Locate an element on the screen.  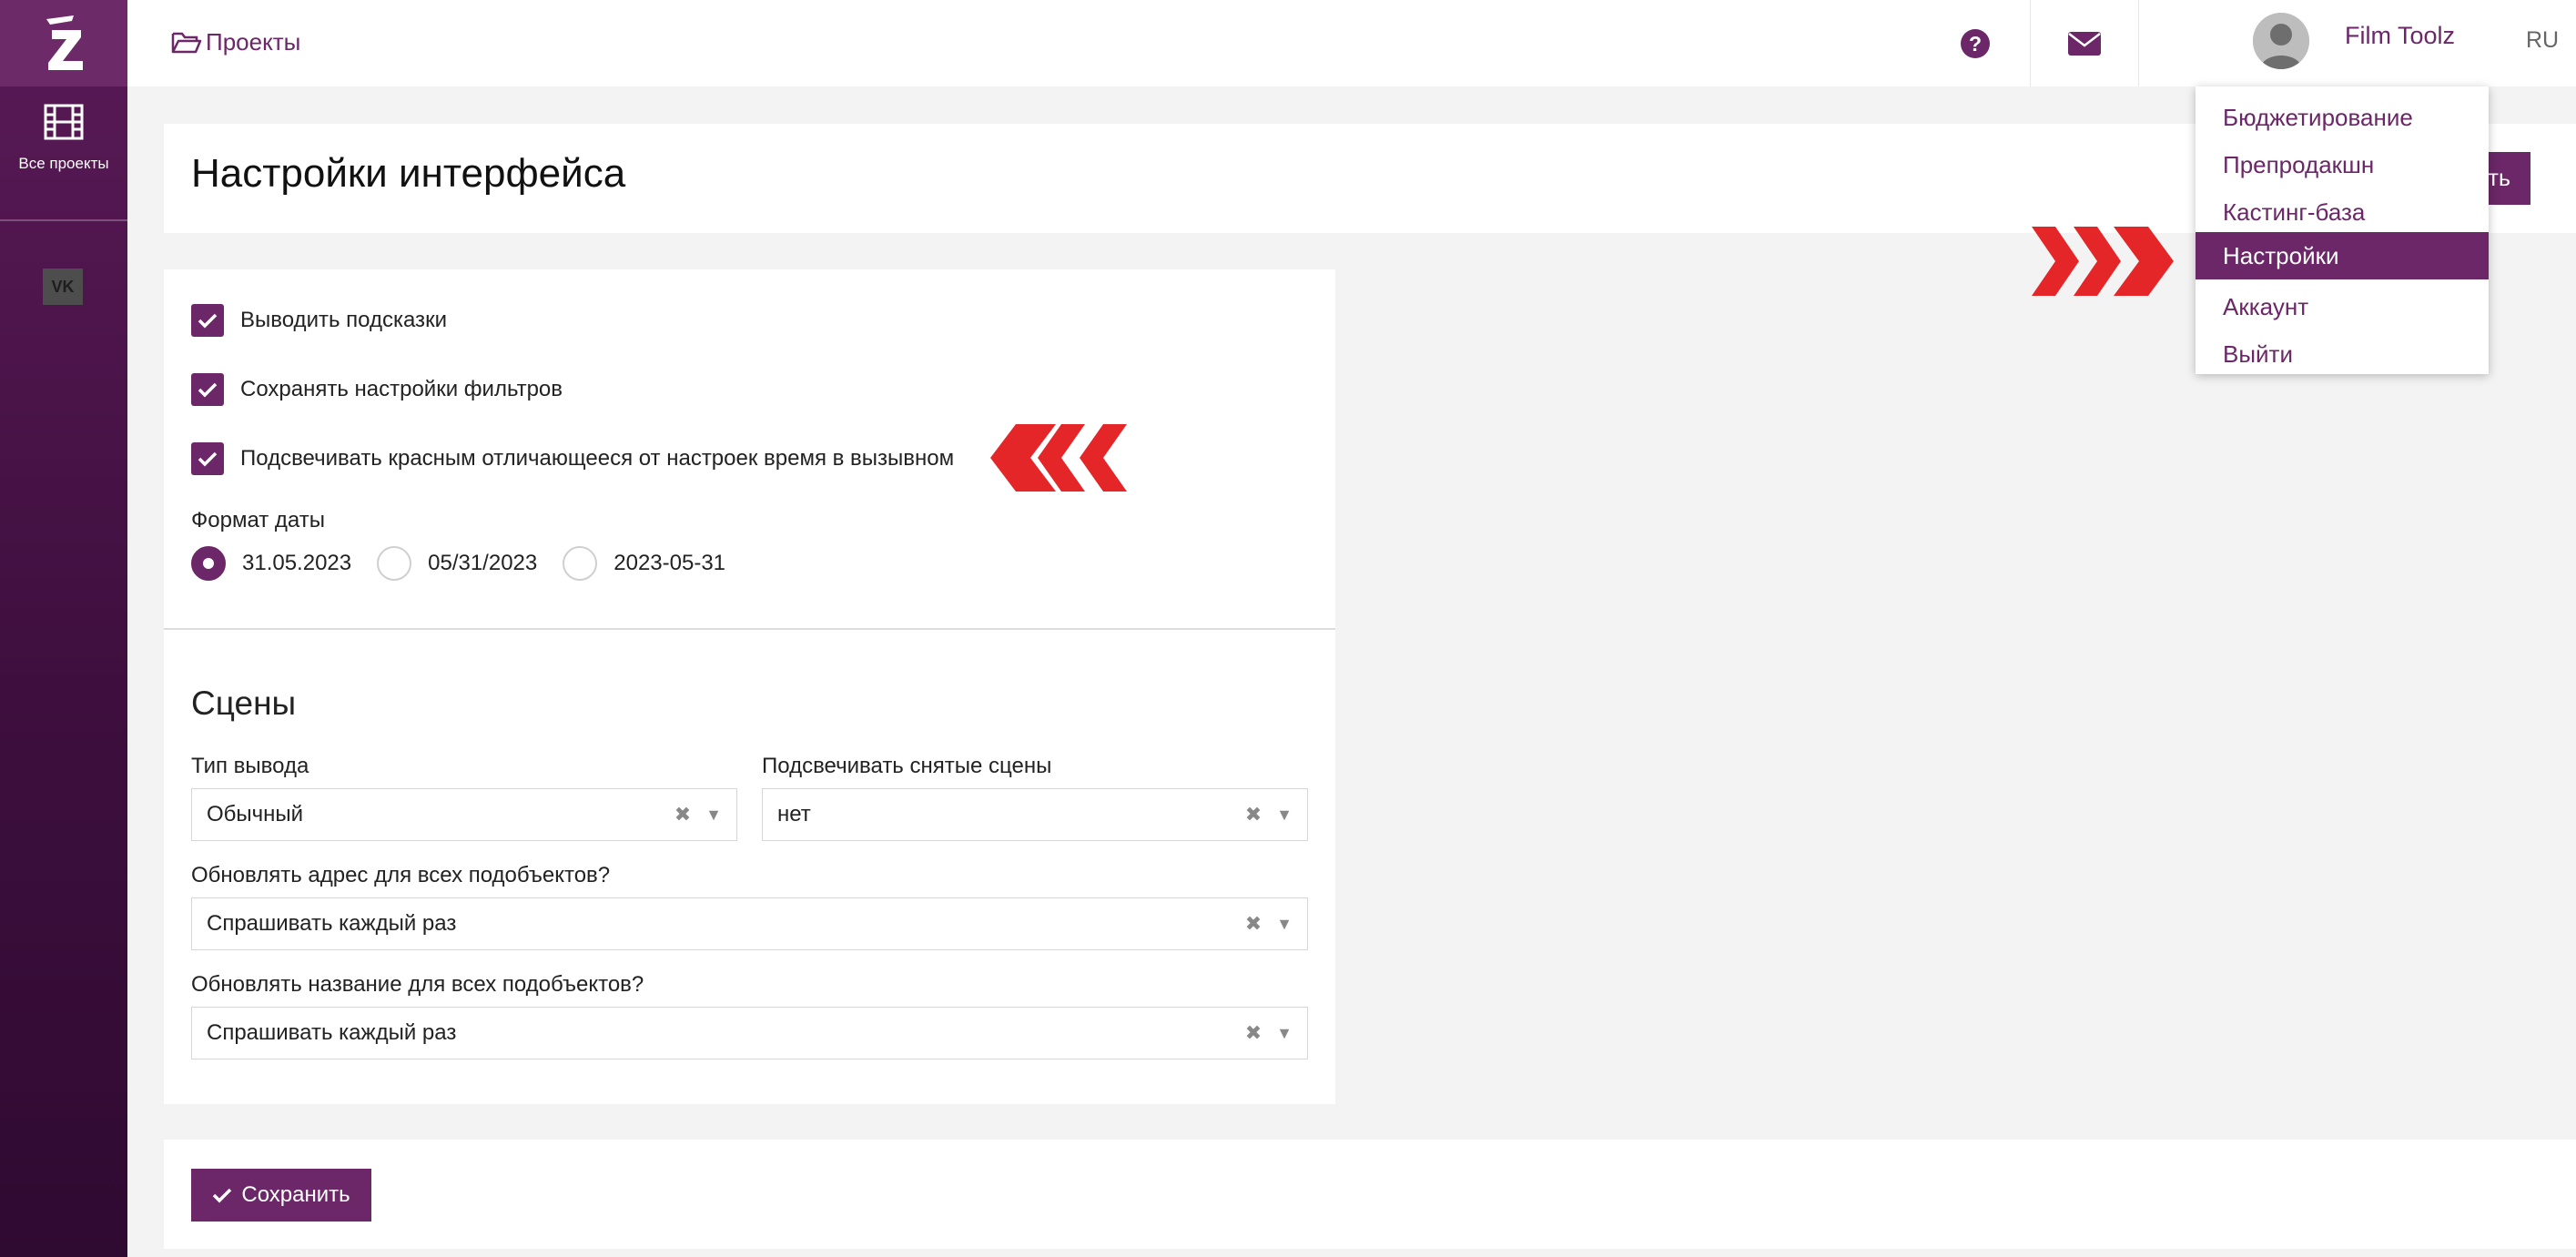
radio-date-iso: 2023-05-31 is located at coordinates (644, 563).